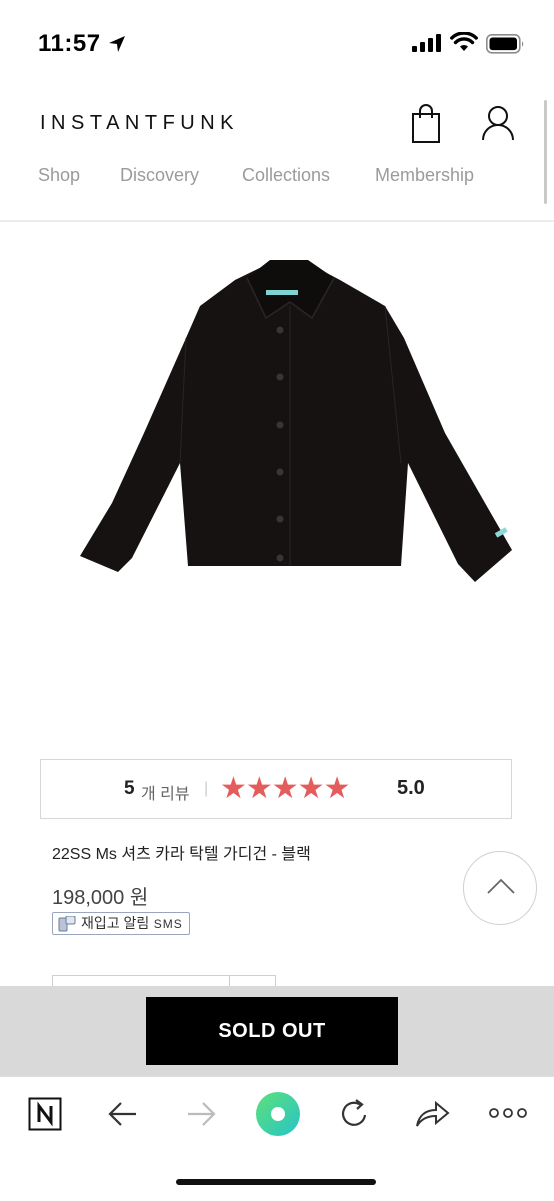 This screenshot has height=1201, width=554. I want to click on nav-collections: Collections, so click(286, 175).